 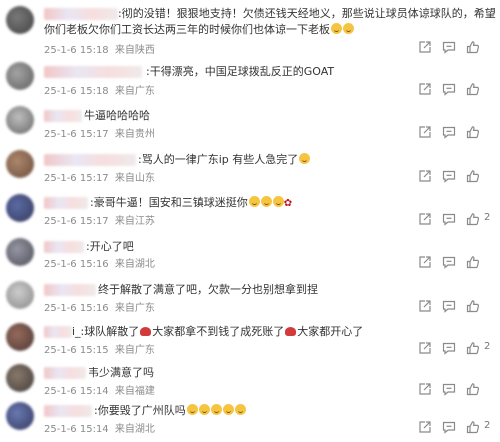 I want to click on comment-actions: 2, so click(x=454, y=427).